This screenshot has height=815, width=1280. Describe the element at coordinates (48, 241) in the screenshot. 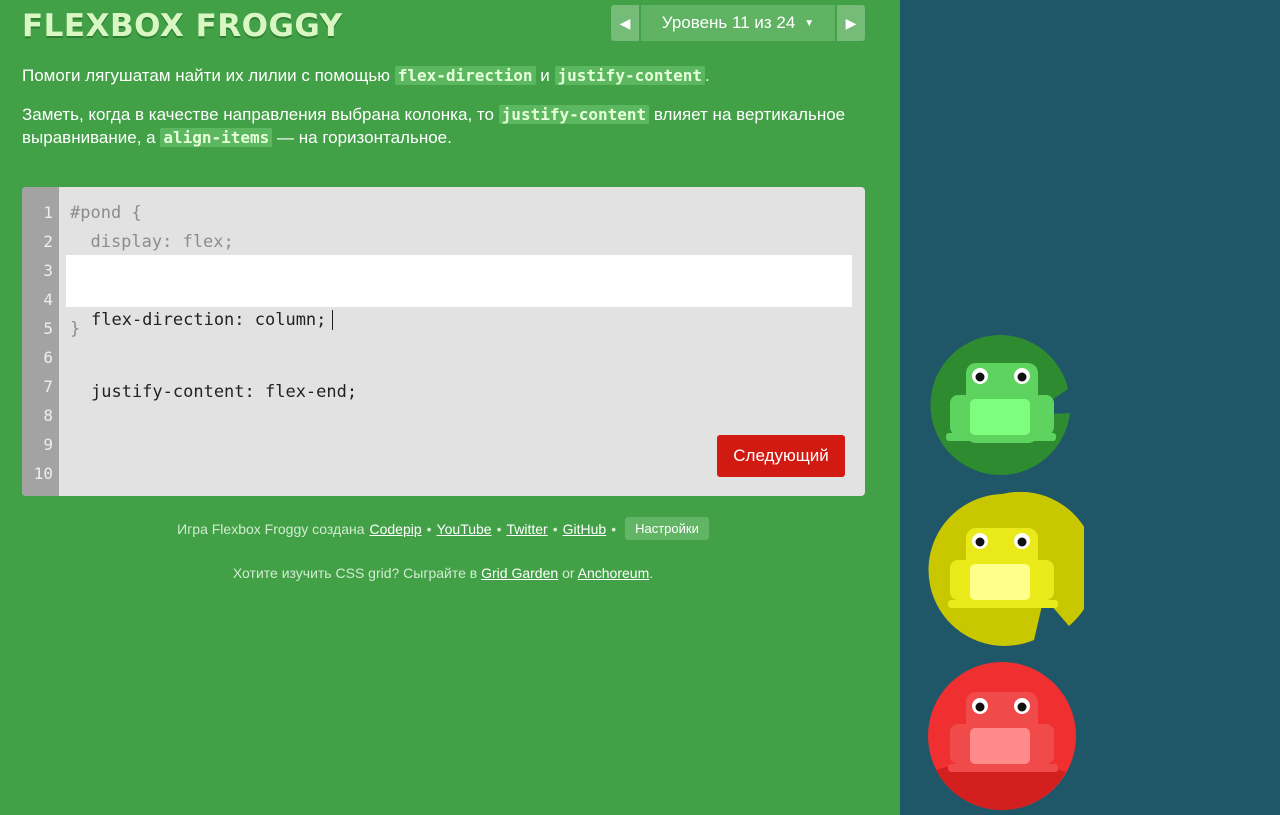

I see `line-number: 2` at that location.